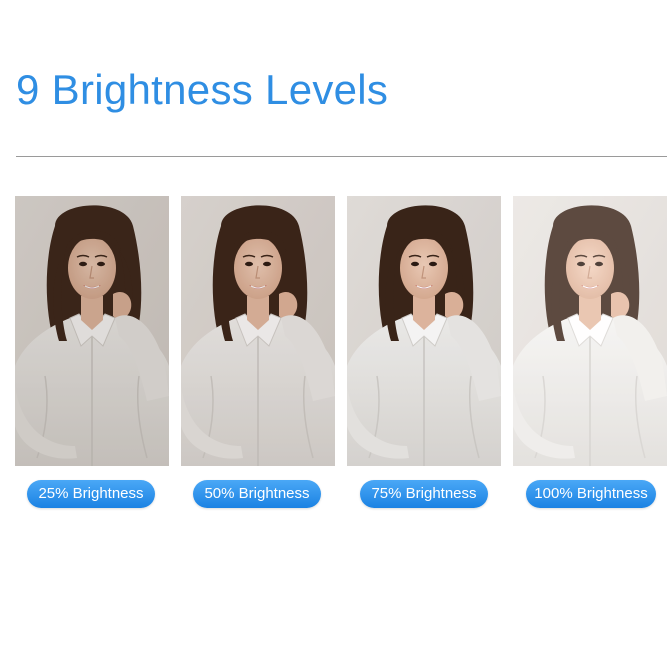  I want to click on brightness-label-50: 50% Brightness, so click(257, 494).